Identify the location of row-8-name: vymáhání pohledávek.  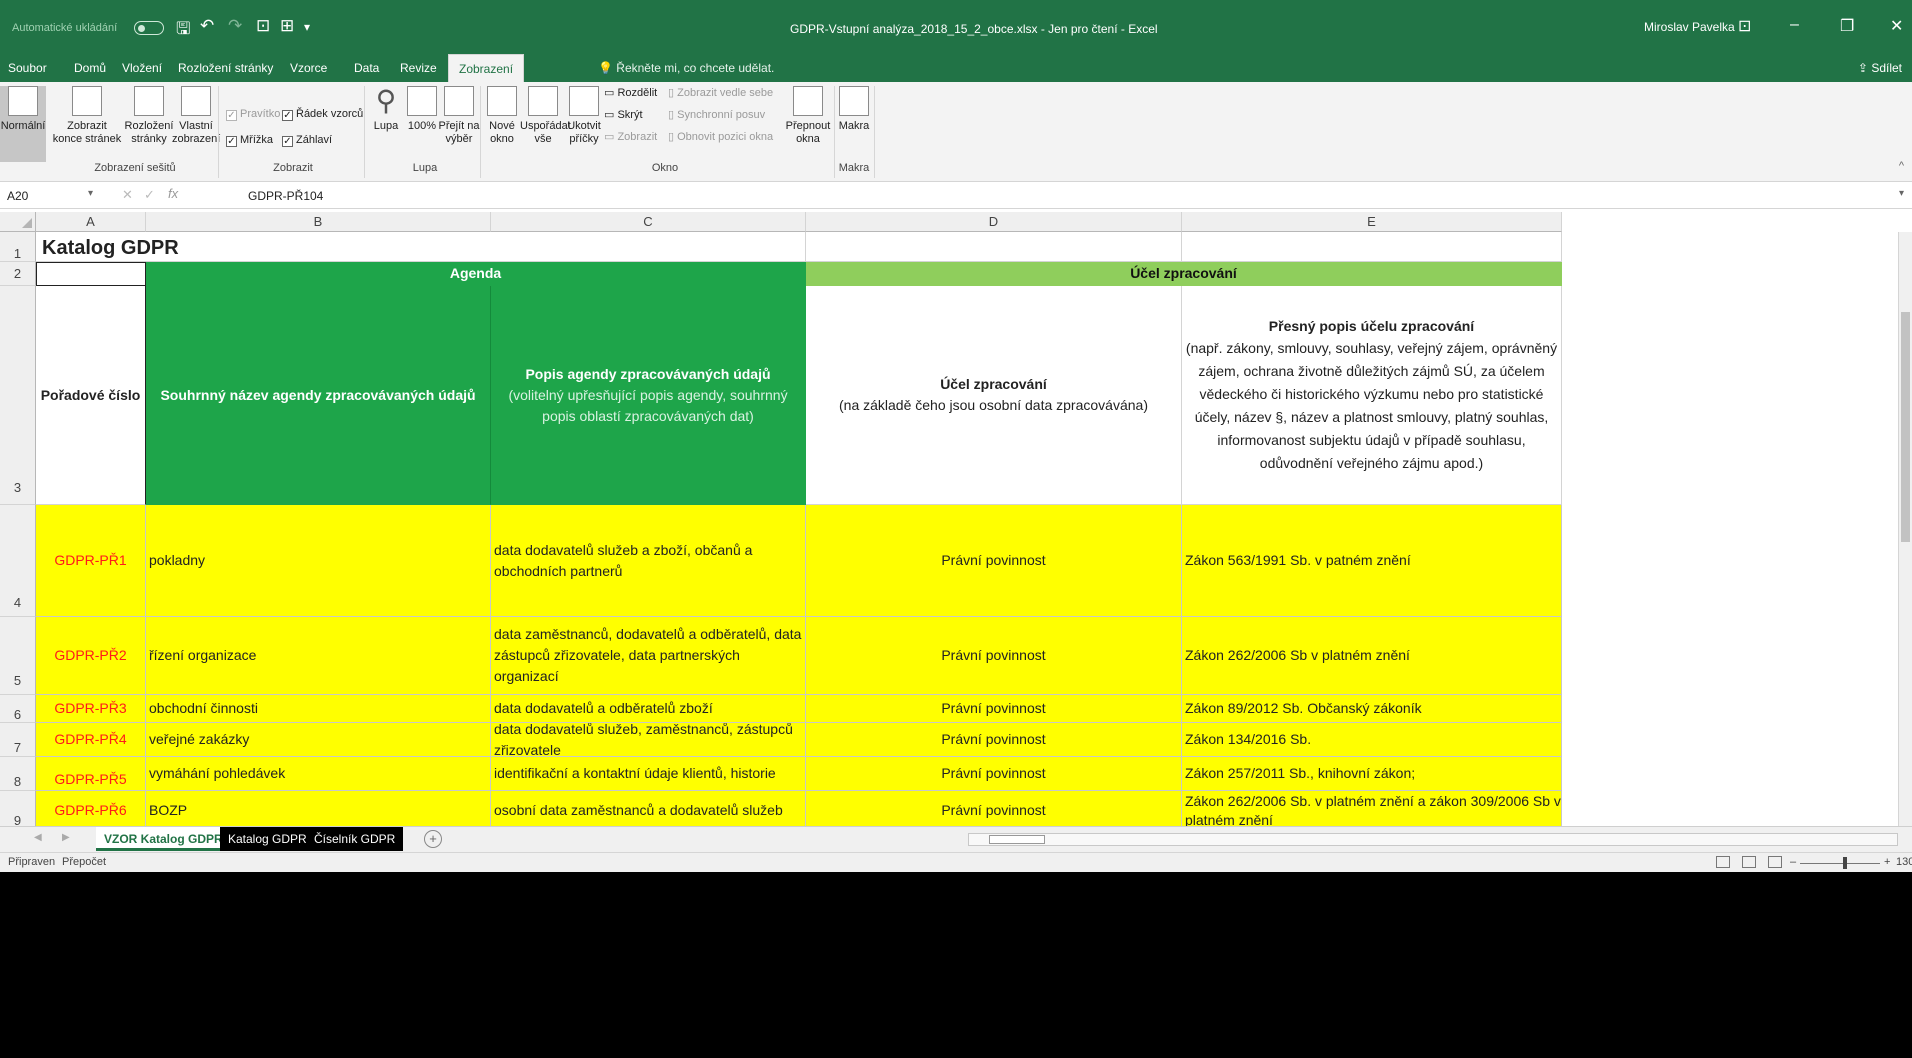
(318, 774).